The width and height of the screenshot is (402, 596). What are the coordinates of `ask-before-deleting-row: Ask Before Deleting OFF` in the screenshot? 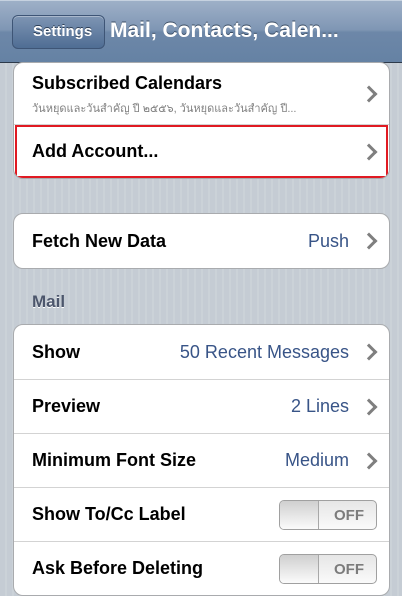 It's located at (201, 568).